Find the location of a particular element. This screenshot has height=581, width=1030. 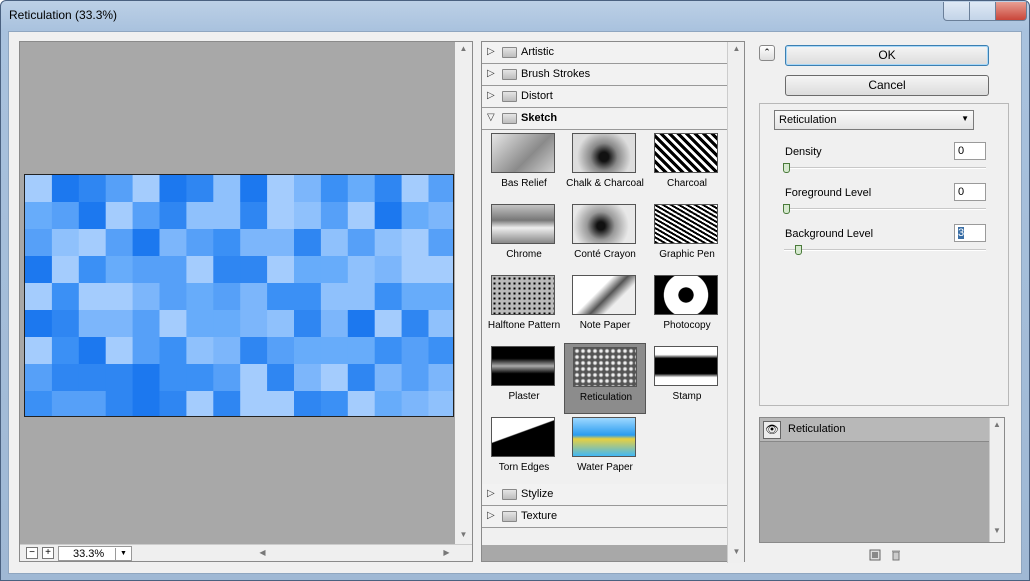

collapse-triangle-icon: ▽ is located at coordinates (491, 117).